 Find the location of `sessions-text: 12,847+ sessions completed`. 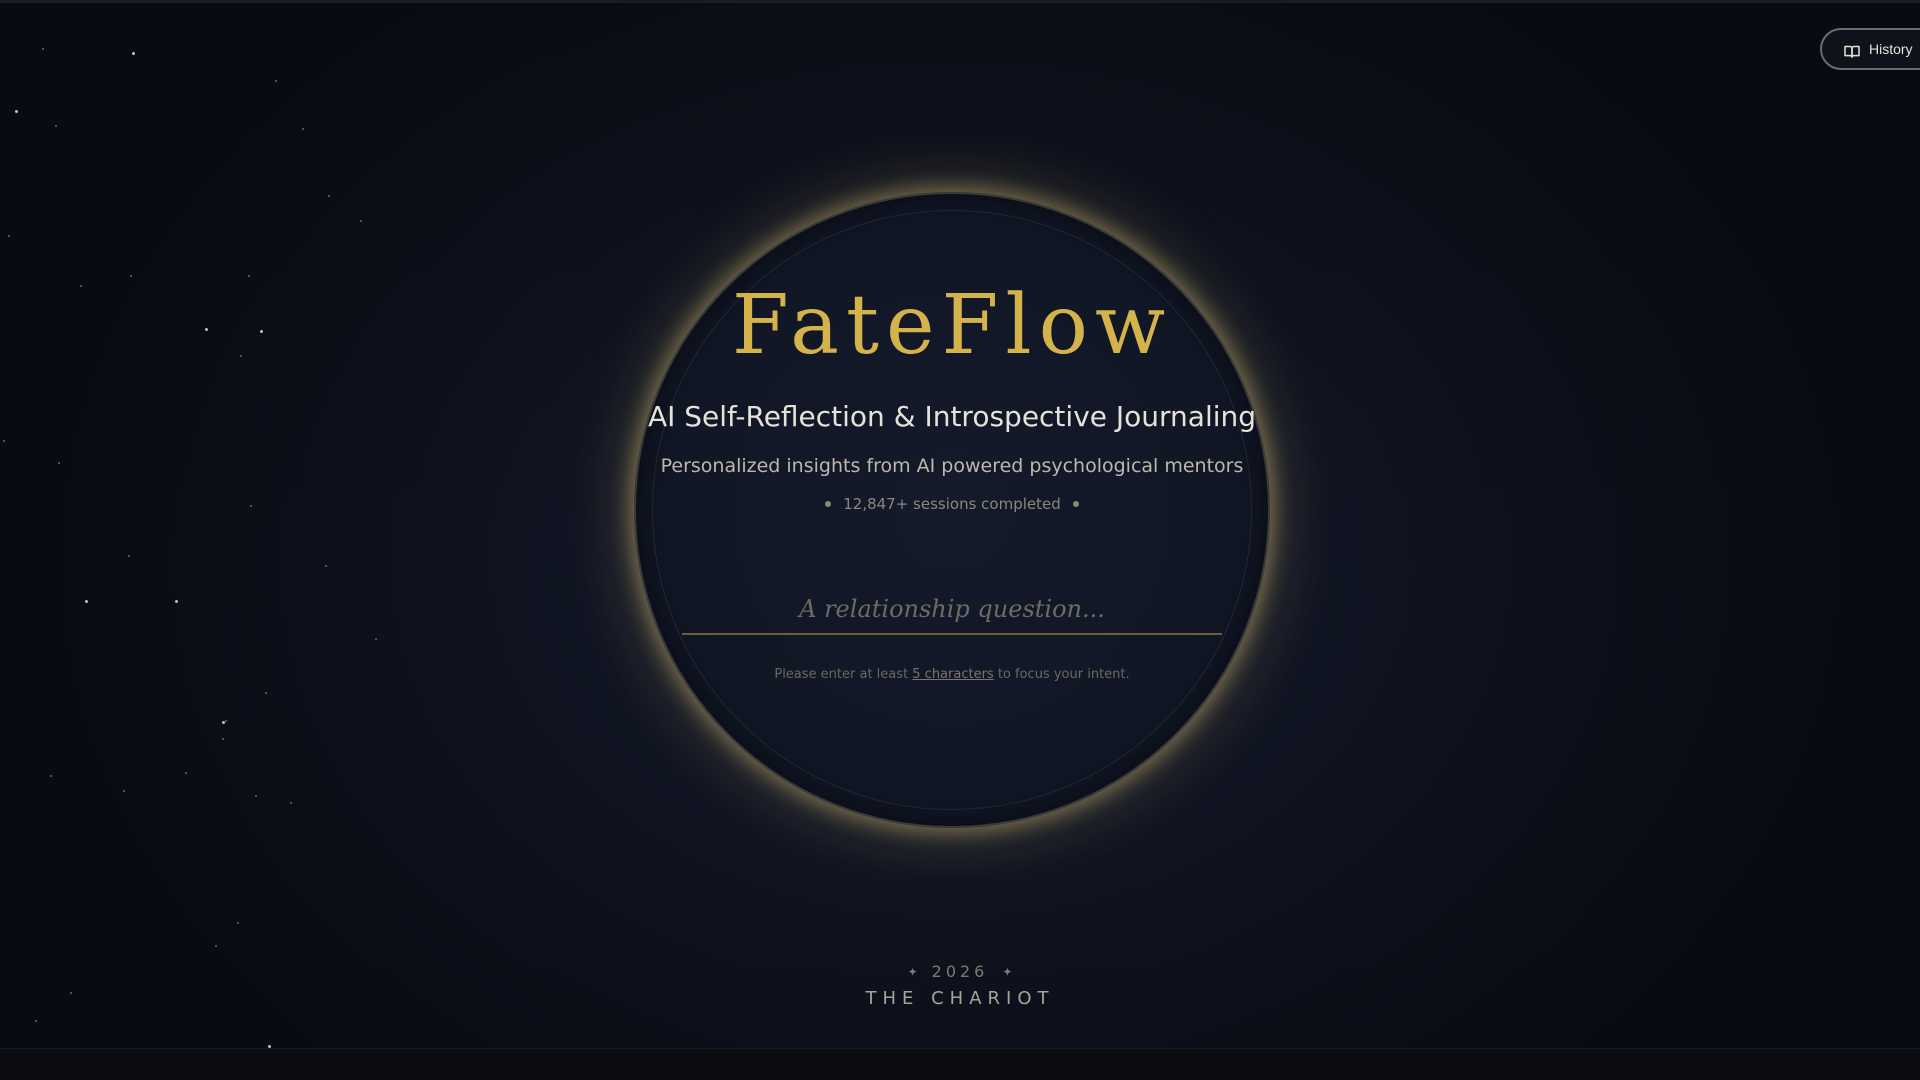

sessions-text: 12,847+ sessions completed is located at coordinates (952, 504).